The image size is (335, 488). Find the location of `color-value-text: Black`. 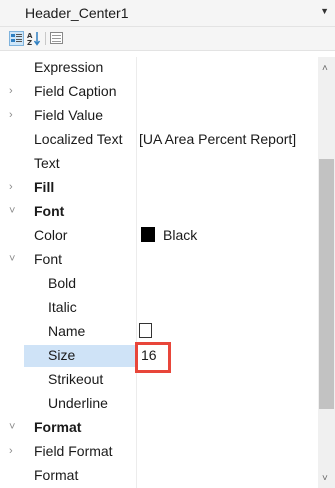

color-value-text: Black is located at coordinates (180, 235).